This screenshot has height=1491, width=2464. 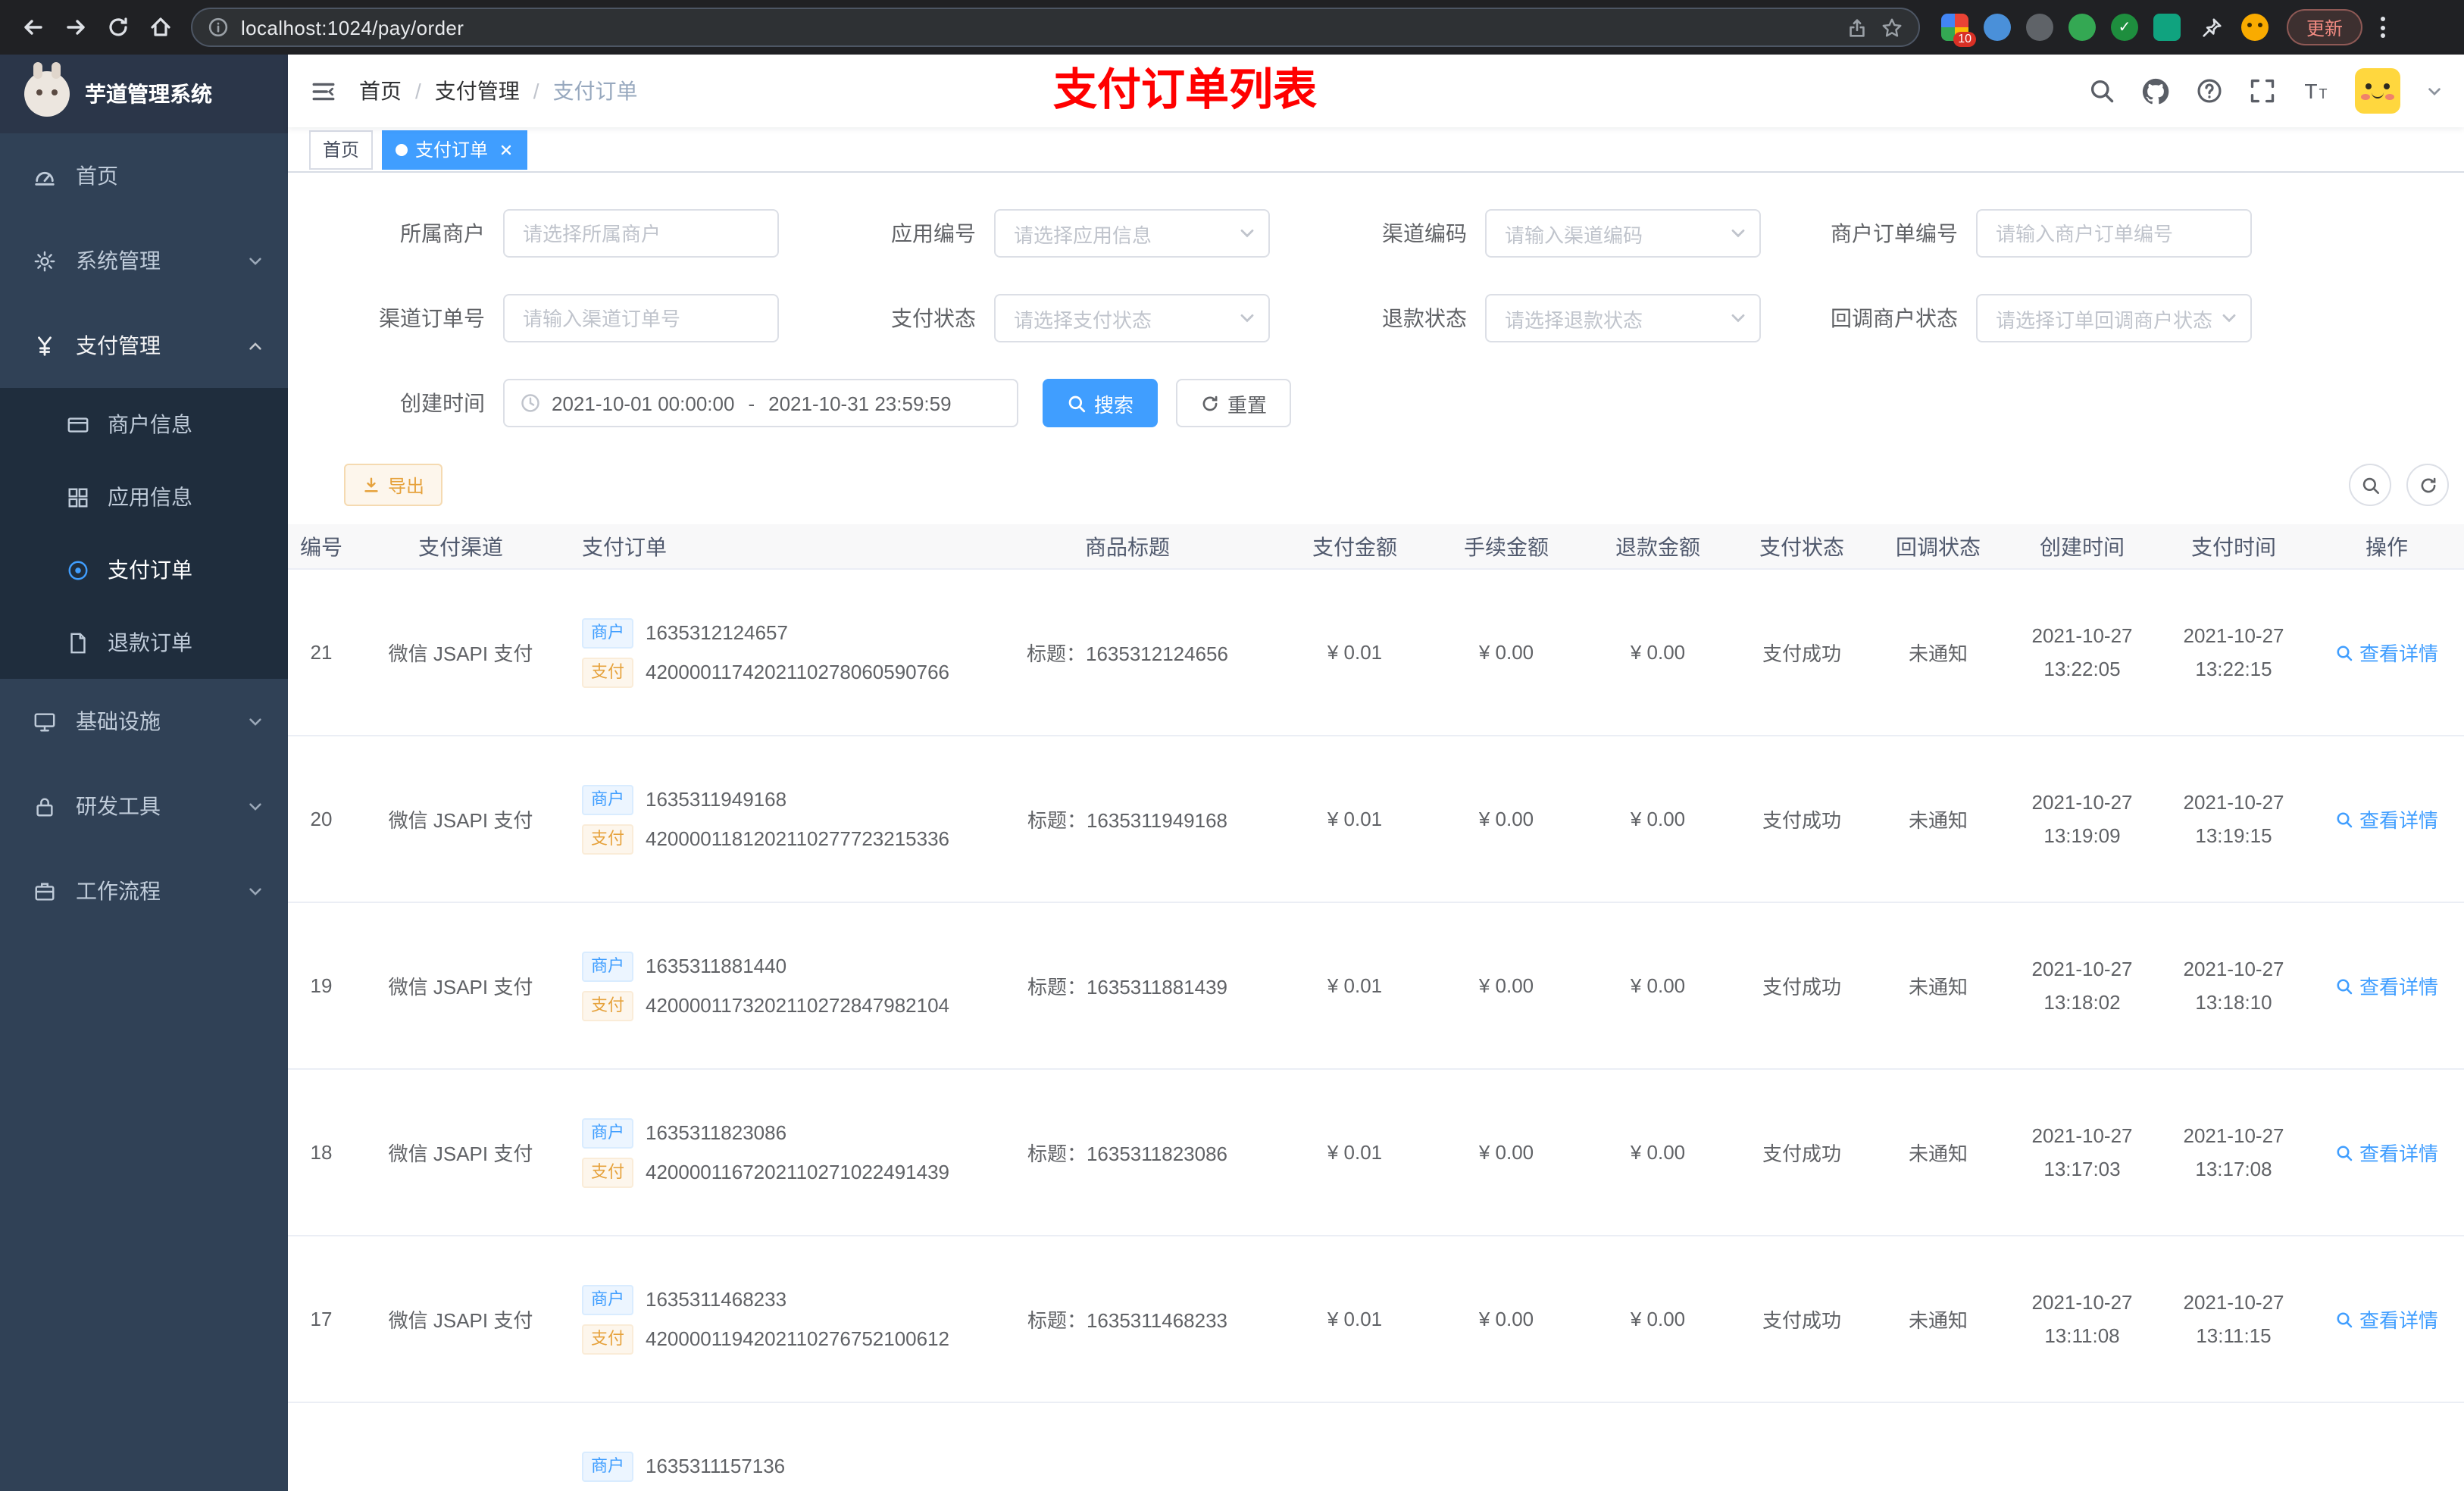 What do you see at coordinates (144, 642) in the screenshot?
I see `sidebar-subitem-refund-order: 退款订单` at bounding box center [144, 642].